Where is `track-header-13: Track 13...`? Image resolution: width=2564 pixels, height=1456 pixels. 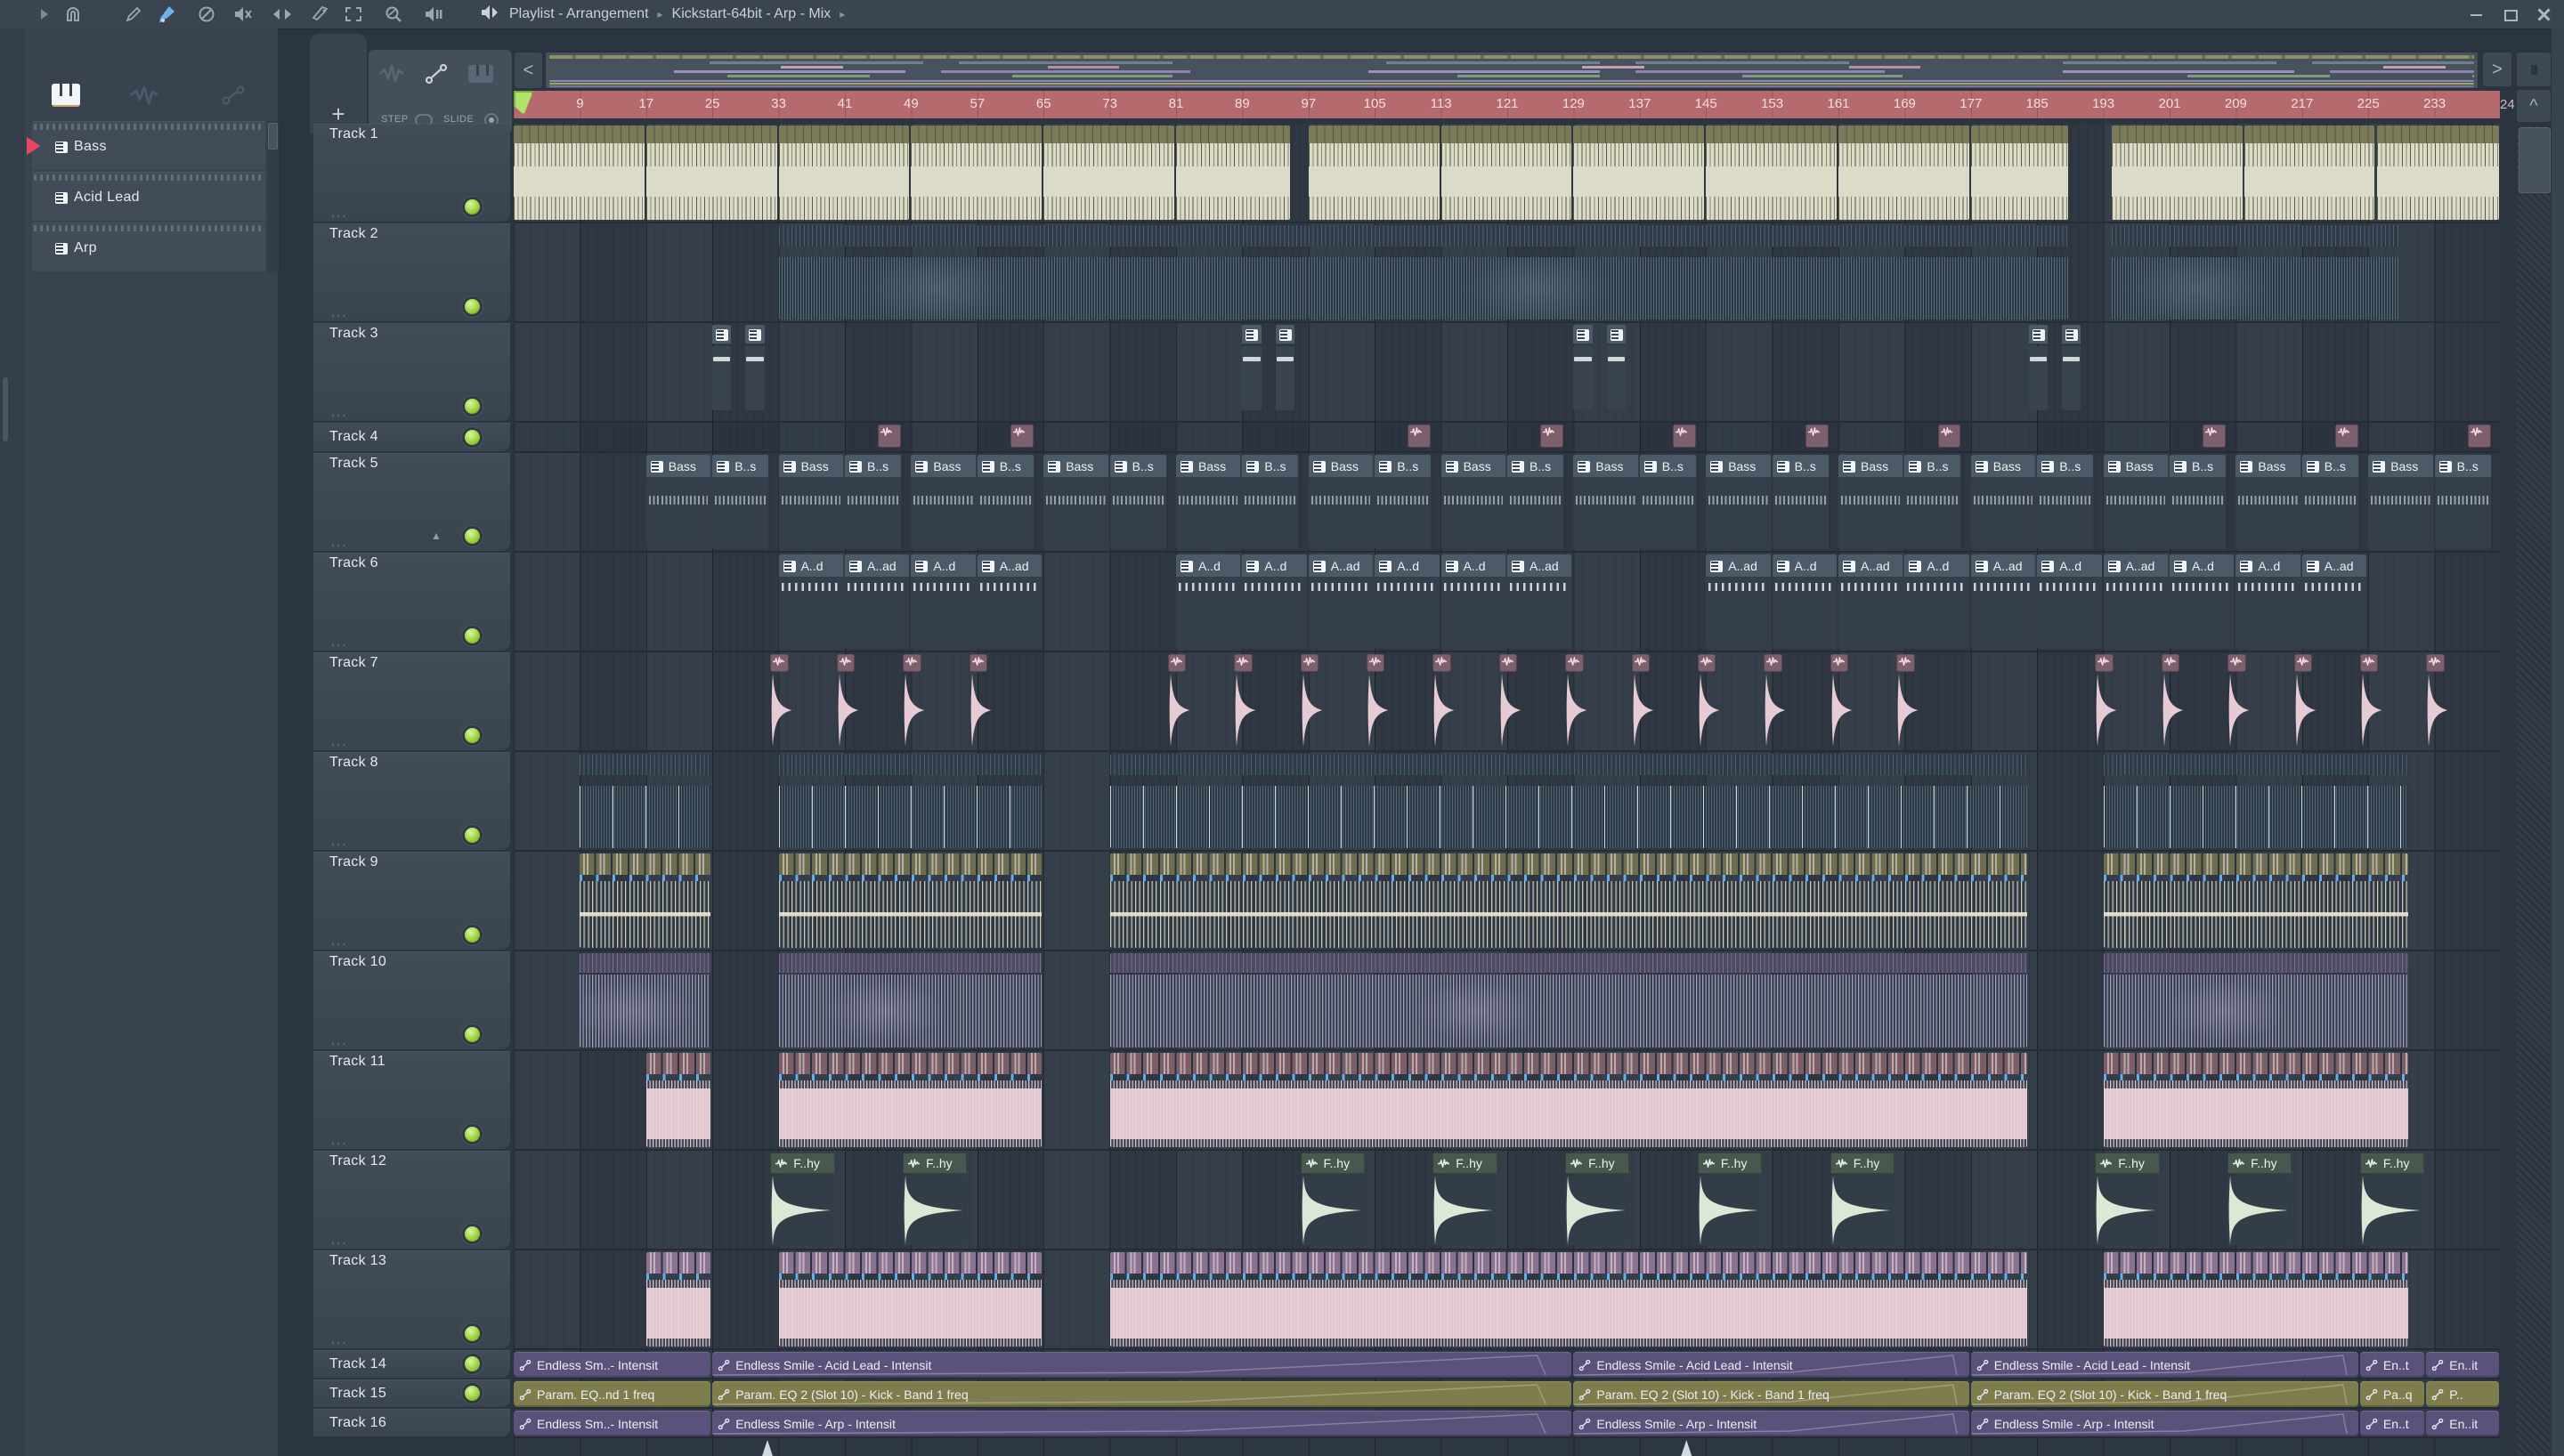 track-header-13: Track 13... is located at coordinates (411, 1299).